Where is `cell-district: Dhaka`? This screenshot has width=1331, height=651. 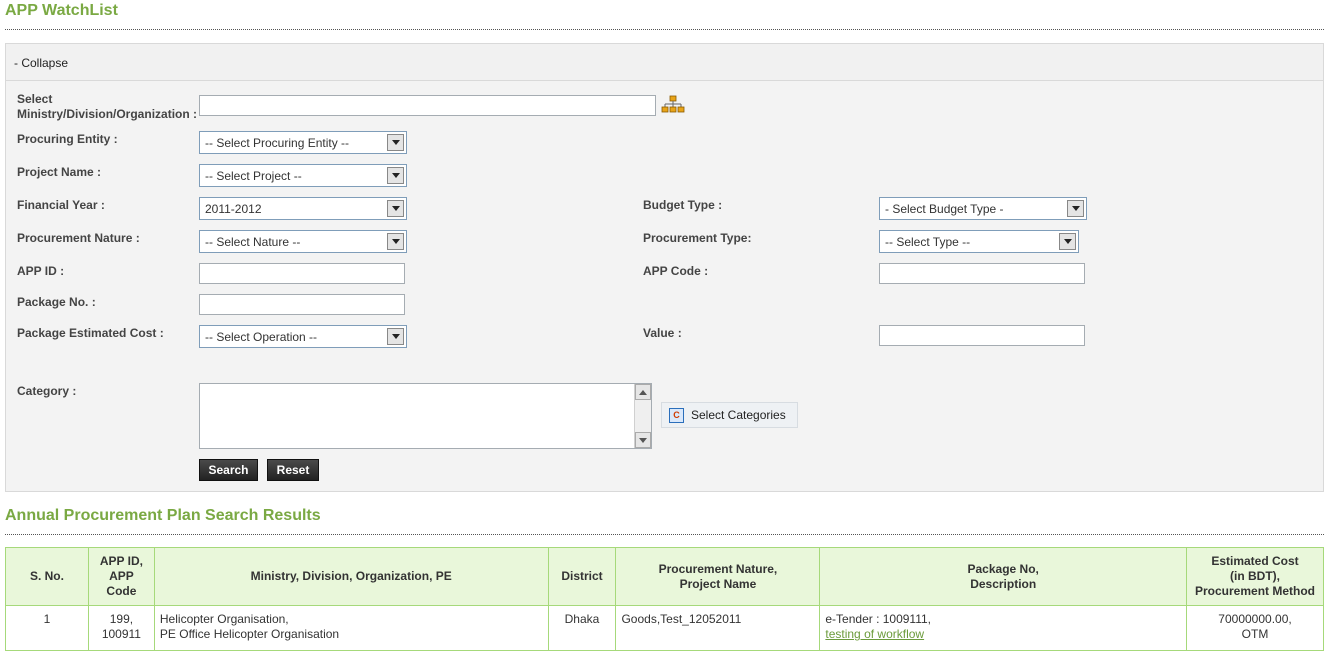 cell-district: Dhaka is located at coordinates (582, 628).